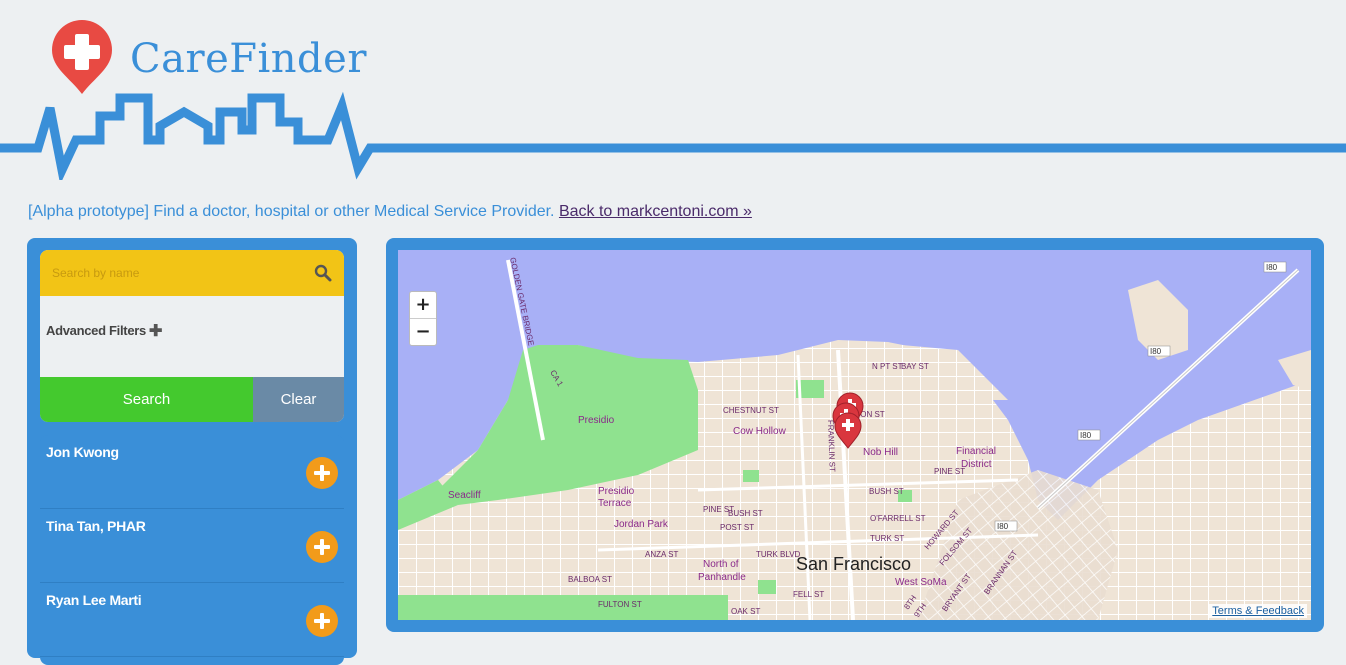 The width and height of the screenshot is (1346, 665). What do you see at coordinates (887, 366) in the screenshot?
I see `street-label: N PT ST` at bounding box center [887, 366].